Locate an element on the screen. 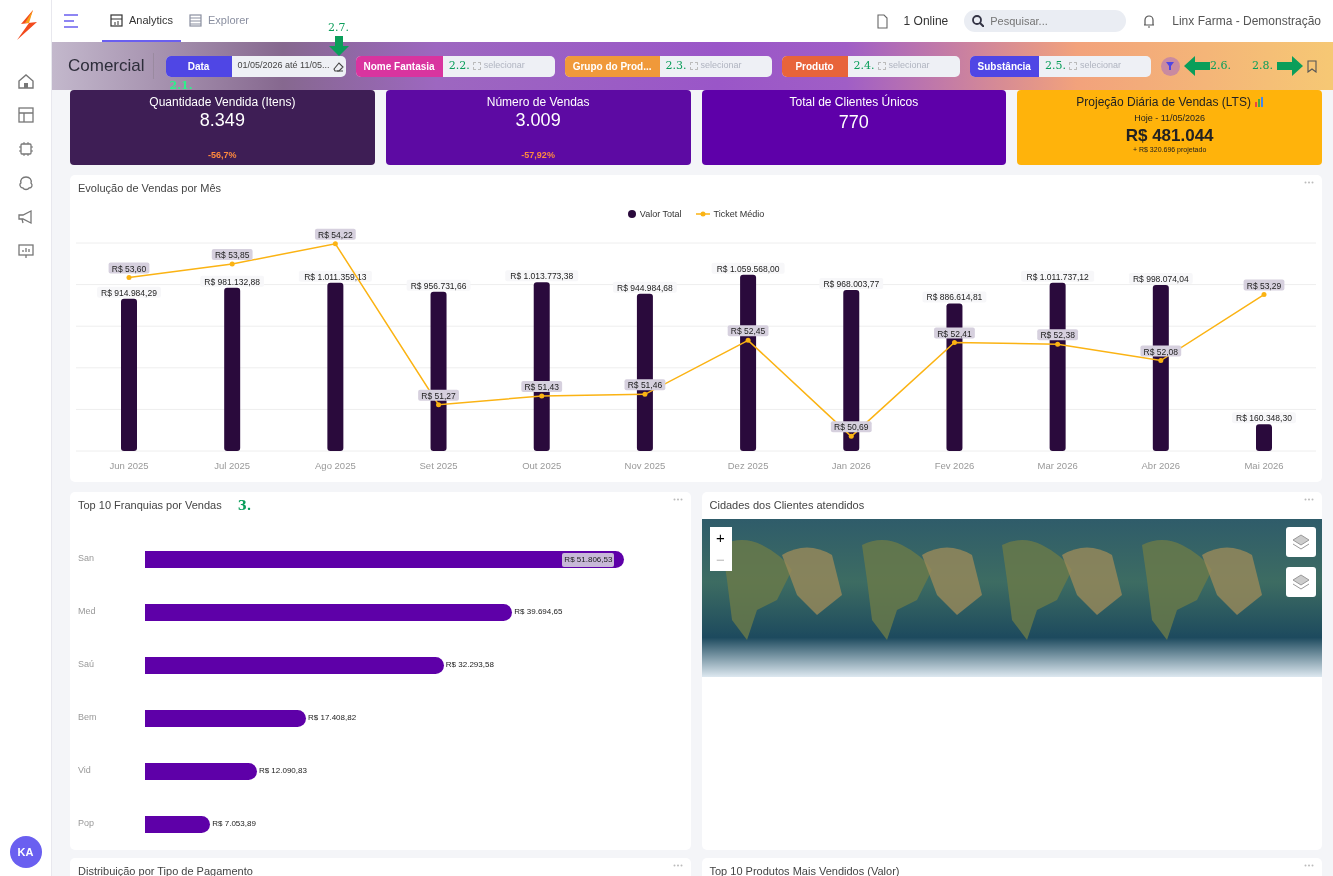 The height and width of the screenshot is (876, 1333). kpi-subtitle: Hoje - 11/05/2026 is located at coordinates (1170, 118).